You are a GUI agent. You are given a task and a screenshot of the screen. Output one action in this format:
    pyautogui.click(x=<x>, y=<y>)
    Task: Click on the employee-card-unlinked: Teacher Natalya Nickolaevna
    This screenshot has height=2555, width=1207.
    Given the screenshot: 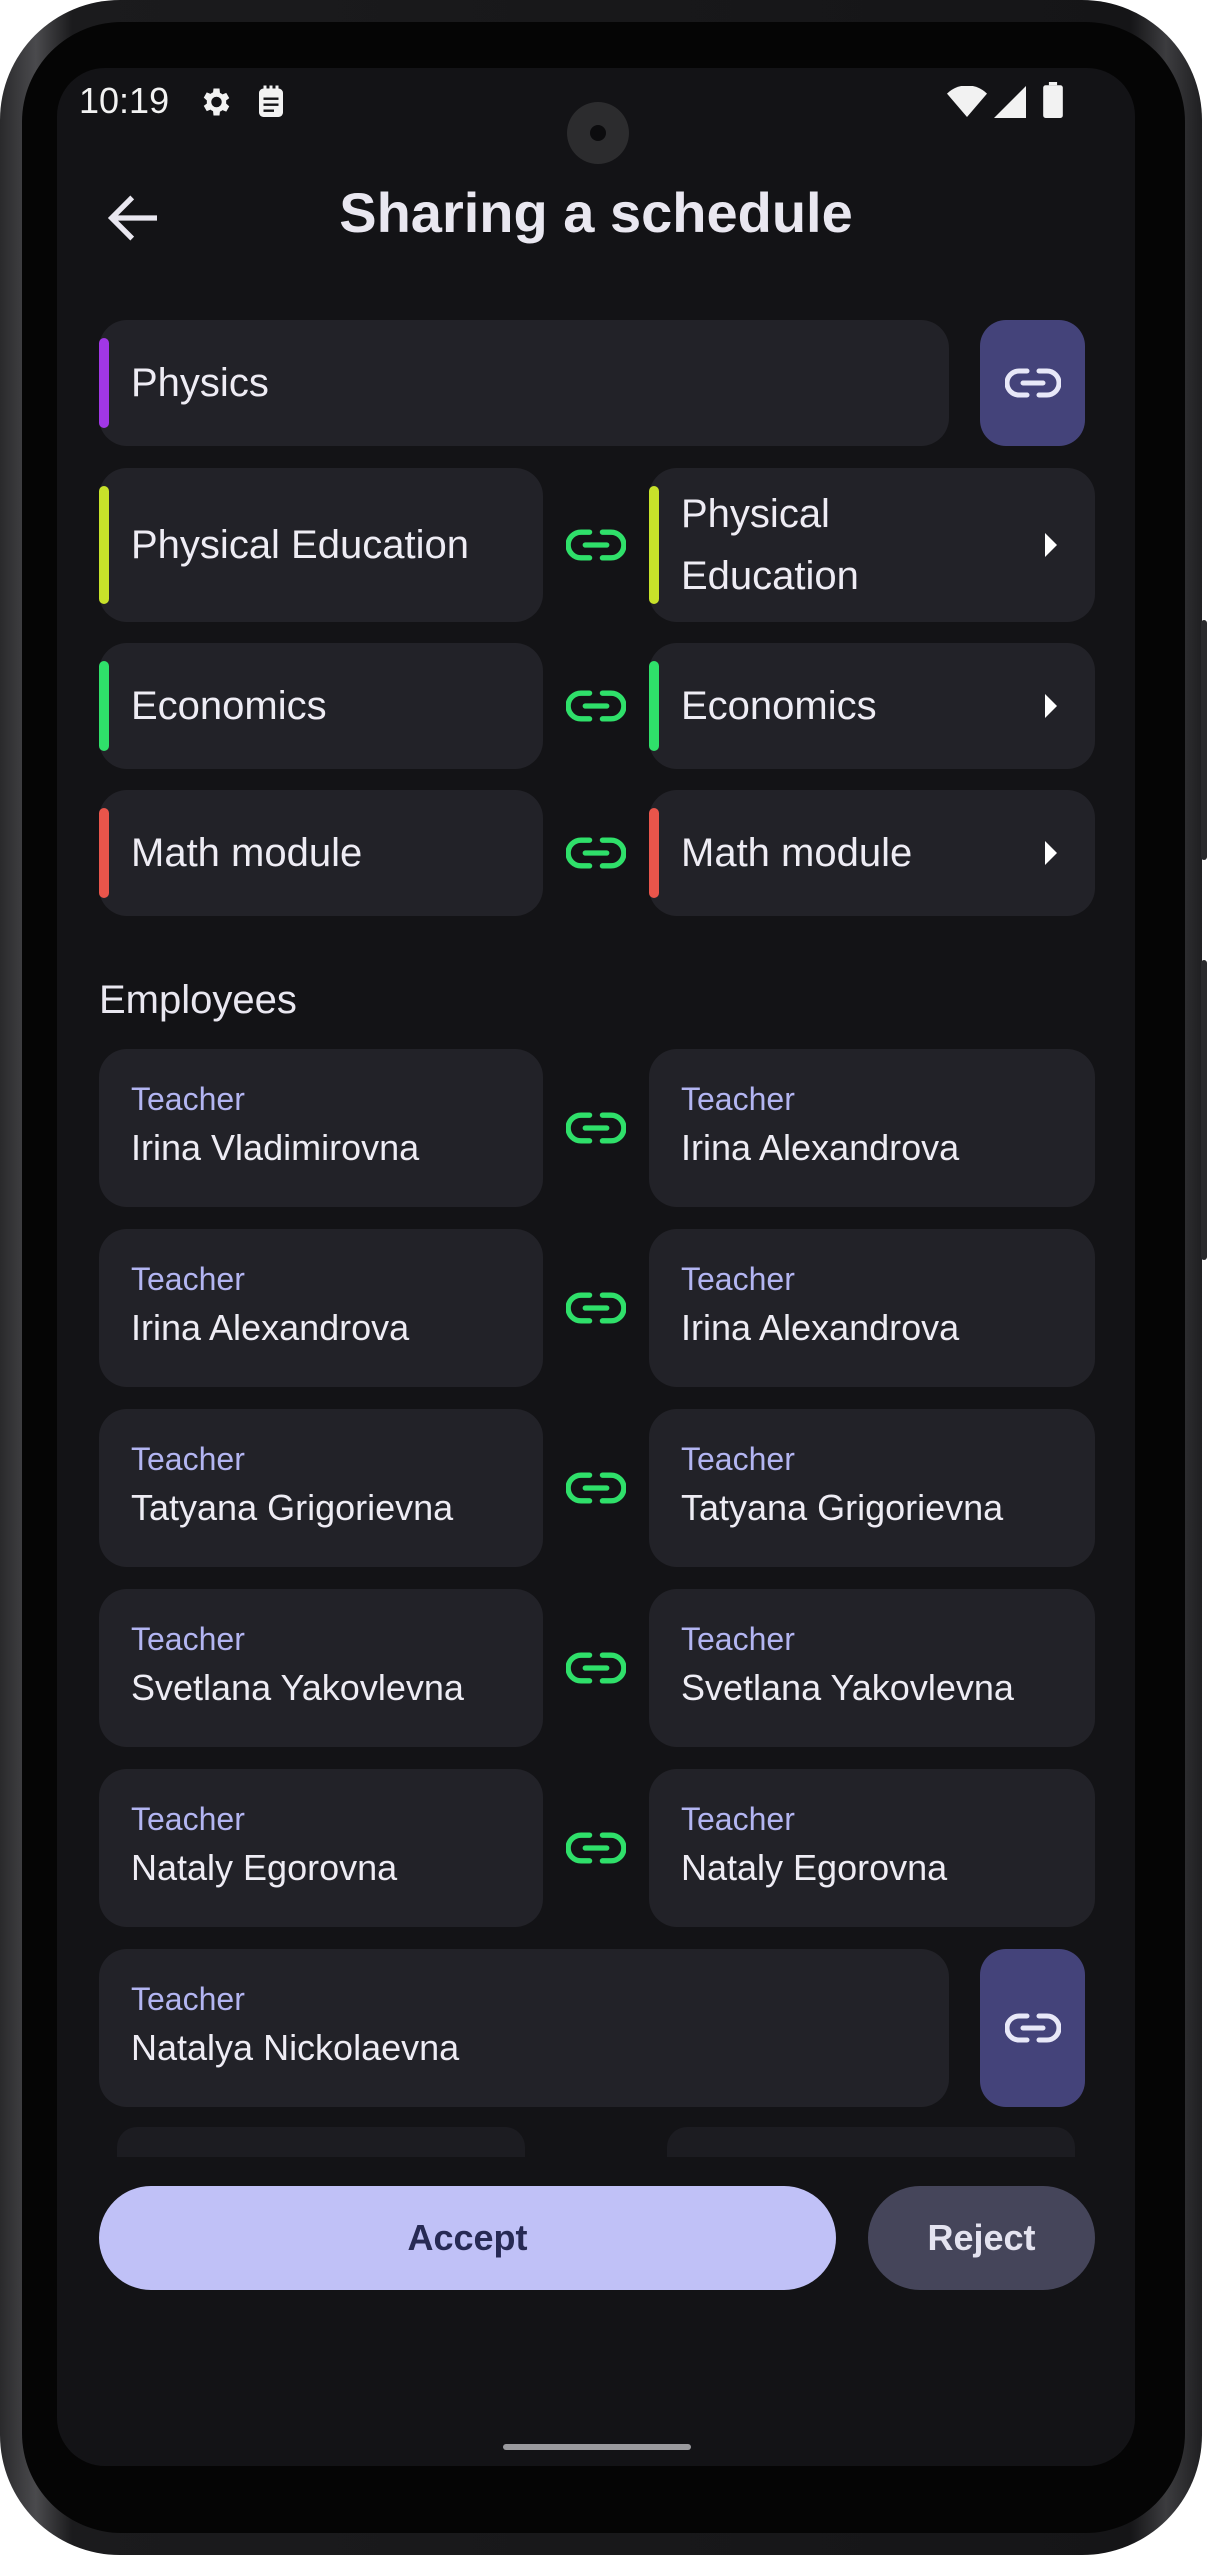 What is the action you would take?
    pyautogui.click(x=524, y=2028)
    